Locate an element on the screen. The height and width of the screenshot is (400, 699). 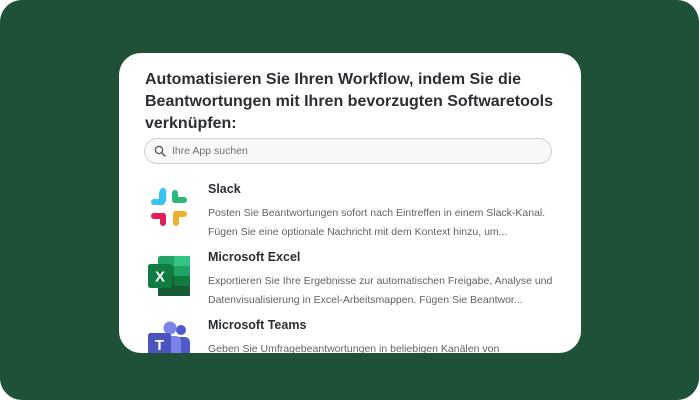
app-name: Microsoft Teams is located at coordinates (257, 325).